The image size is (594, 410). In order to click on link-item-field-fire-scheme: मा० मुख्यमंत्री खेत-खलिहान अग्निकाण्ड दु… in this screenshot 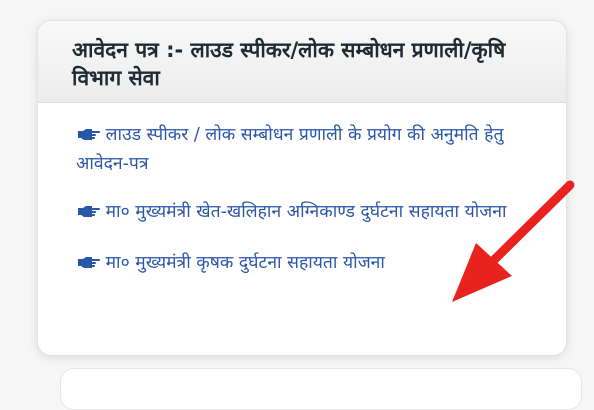, I will do `click(316, 212)`.